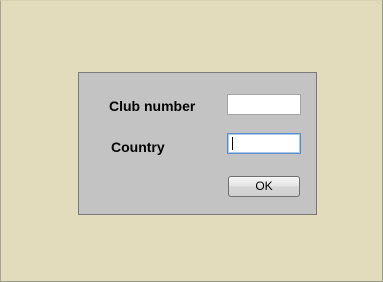 Image resolution: width=383 pixels, height=282 pixels. I want to click on text-caret, so click(232, 143).